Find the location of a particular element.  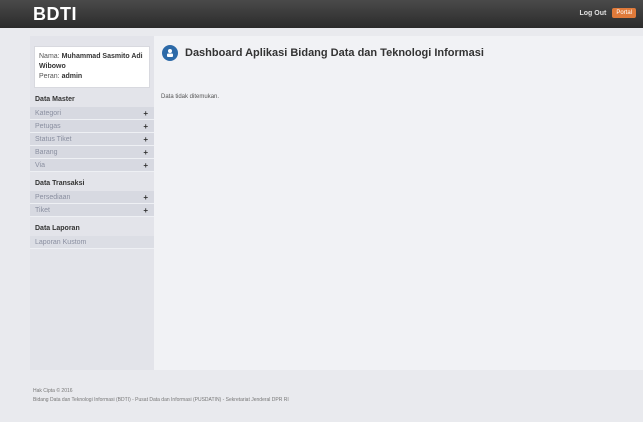

logout-link: Log Out is located at coordinates (592, 13).